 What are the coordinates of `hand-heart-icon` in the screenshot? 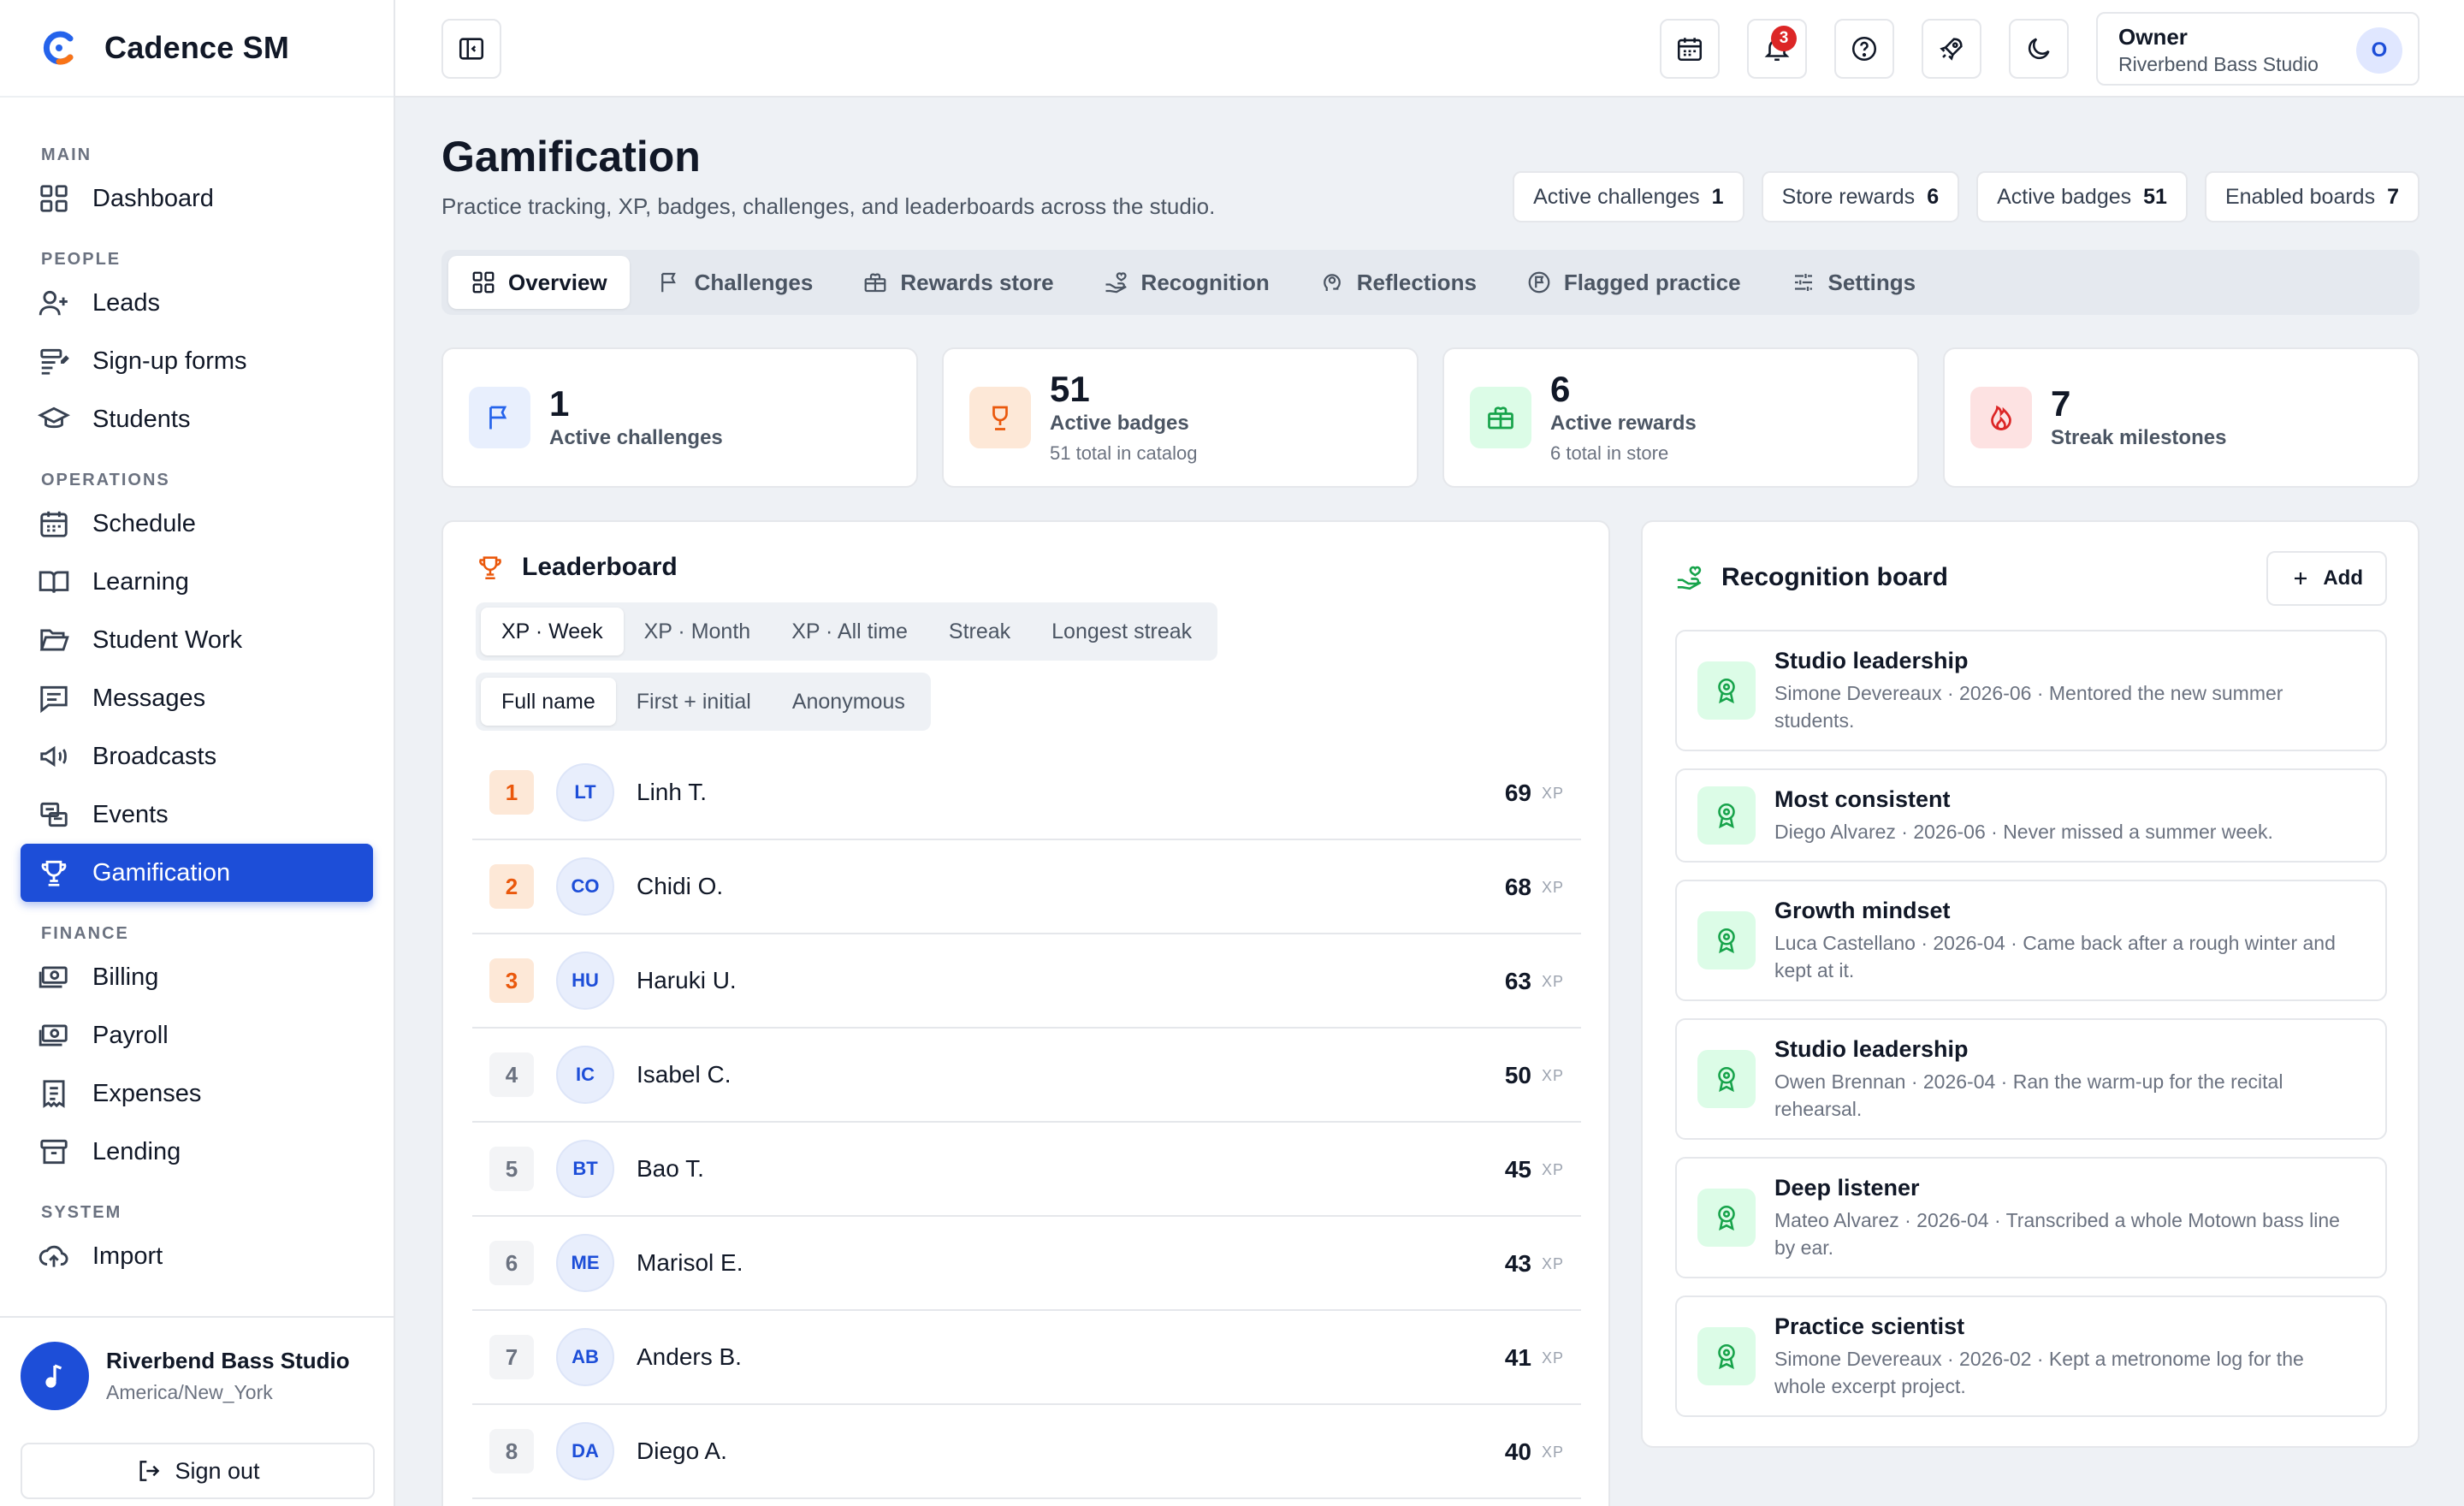 It's located at (1689, 578).